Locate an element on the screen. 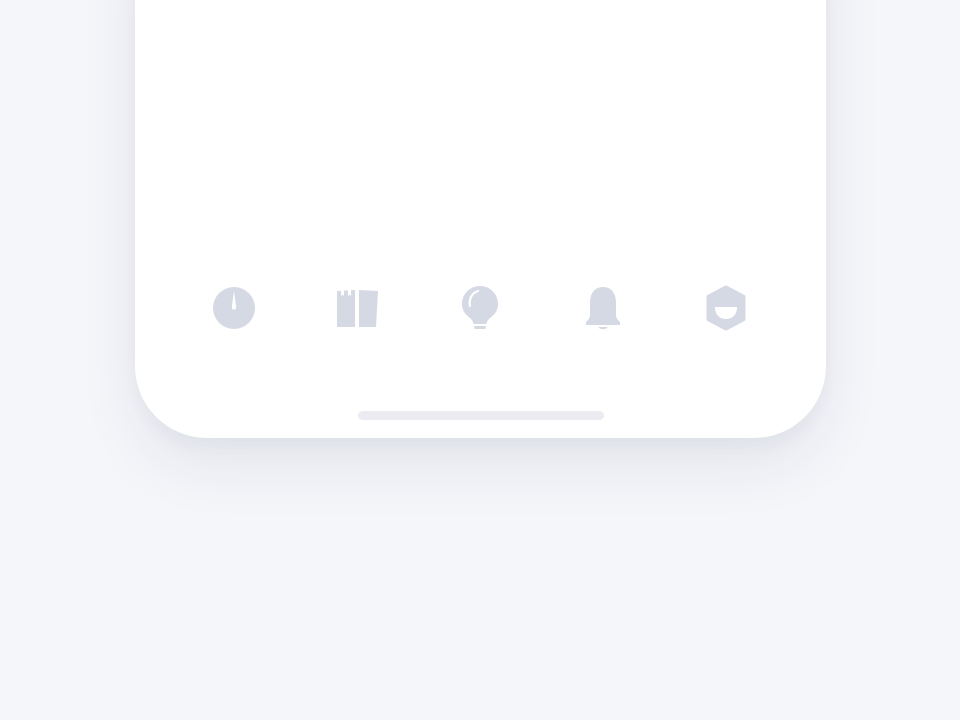 The height and width of the screenshot is (720, 960). tab-book is located at coordinates (357, 308).